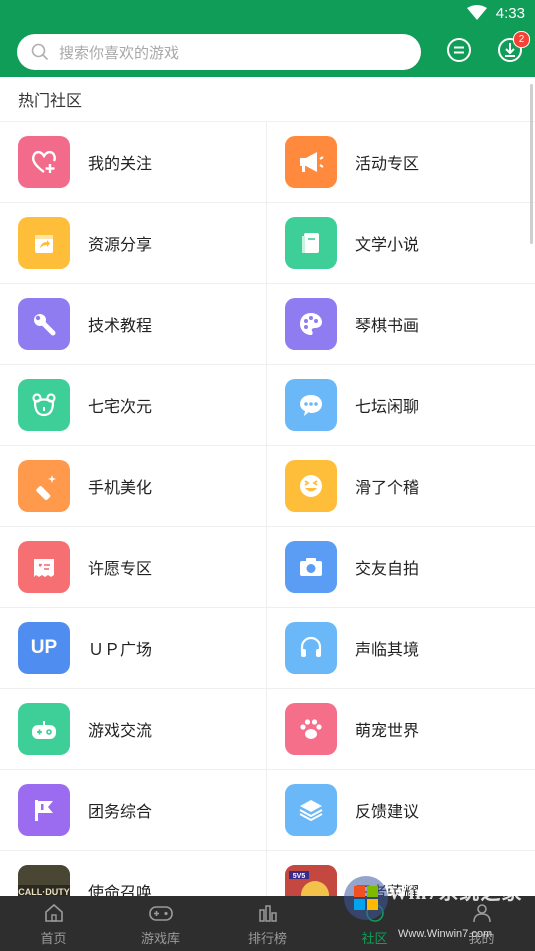 The image size is (535, 951). Describe the element at coordinates (311, 810) in the screenshot. I see `layers-icon` at that location.